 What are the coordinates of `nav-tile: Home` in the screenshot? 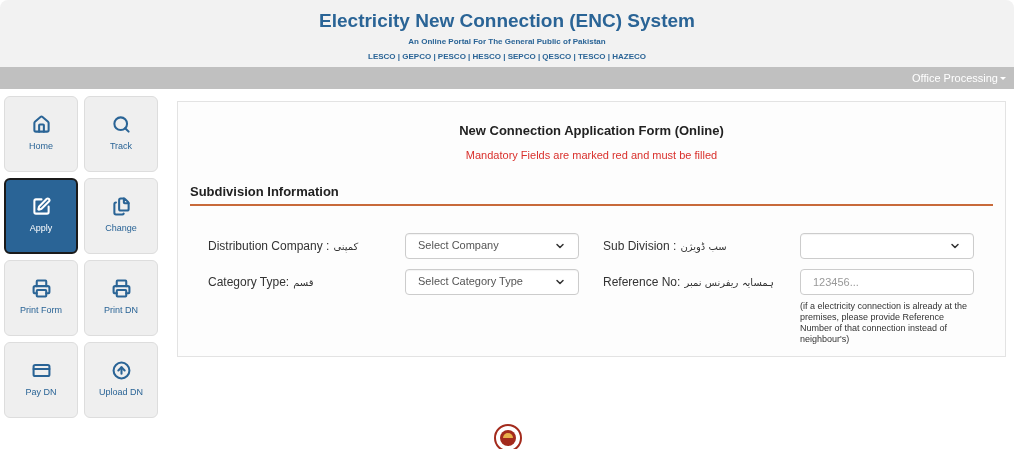 It's located at (41, 134).